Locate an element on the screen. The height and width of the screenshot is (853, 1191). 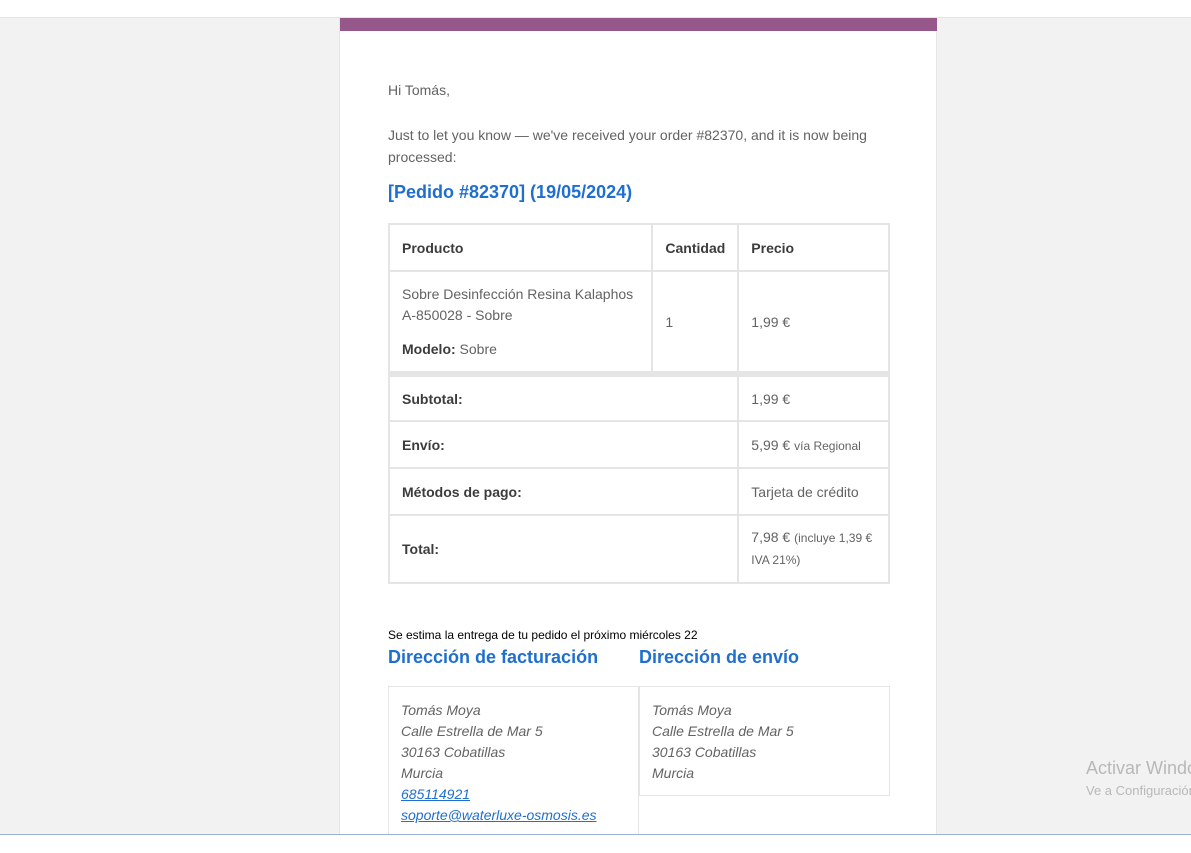
billing-phone-link: 685114921 is located at coordinates (513, 794).